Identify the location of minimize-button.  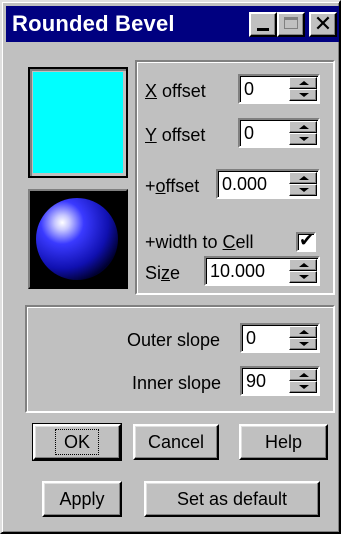
(263, 24).